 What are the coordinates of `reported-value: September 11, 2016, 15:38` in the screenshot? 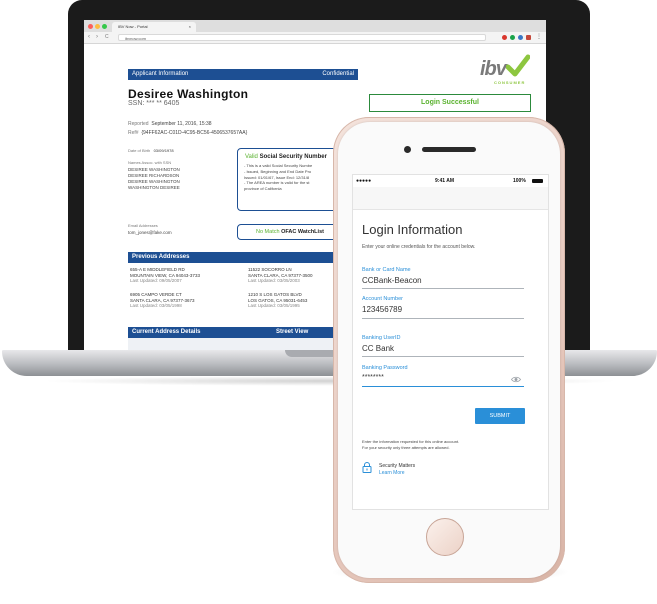 It's located at (181, 124).